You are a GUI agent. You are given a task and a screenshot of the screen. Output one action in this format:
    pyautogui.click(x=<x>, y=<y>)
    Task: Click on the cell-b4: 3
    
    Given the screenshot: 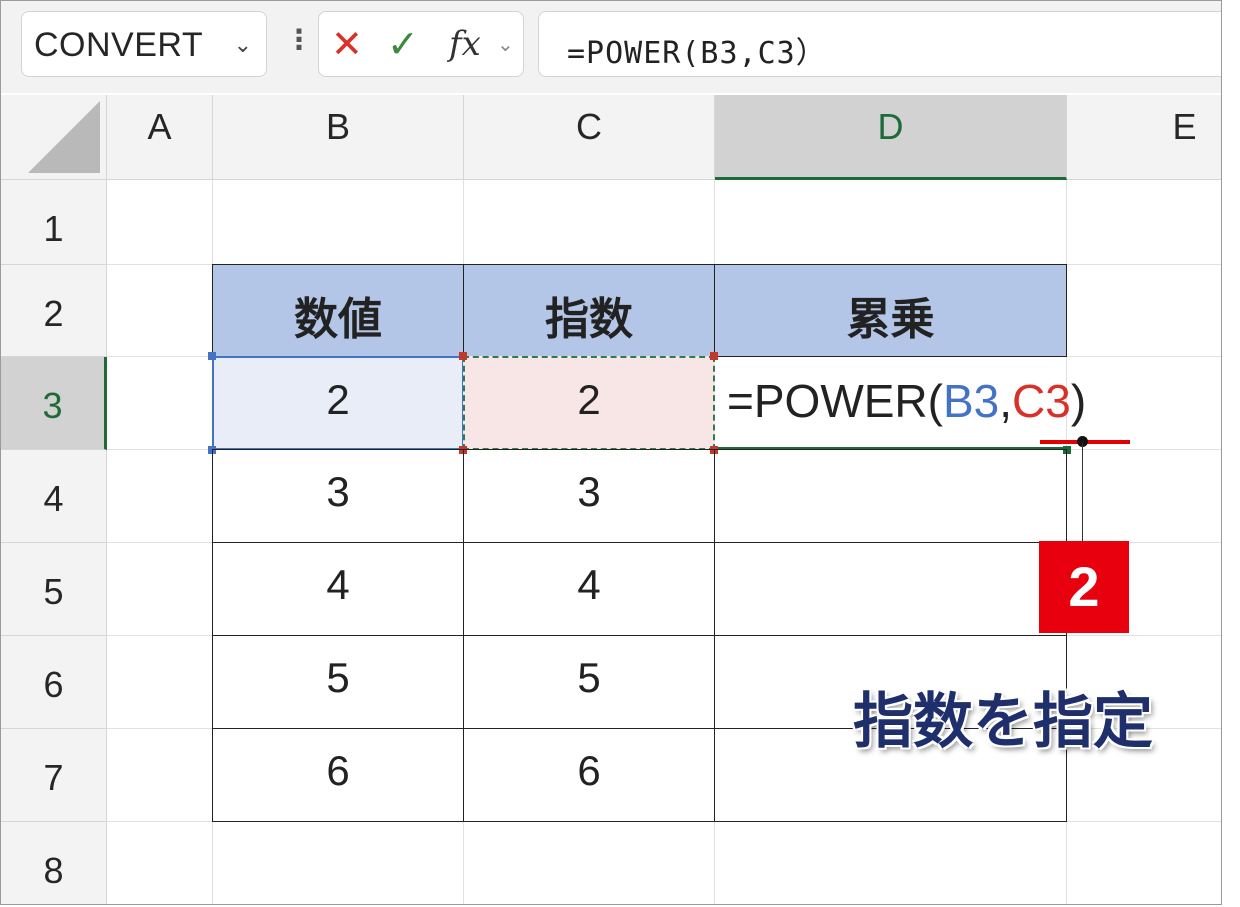 What is the action you would take?
    pyautogui.click(x=338, y=496)
    